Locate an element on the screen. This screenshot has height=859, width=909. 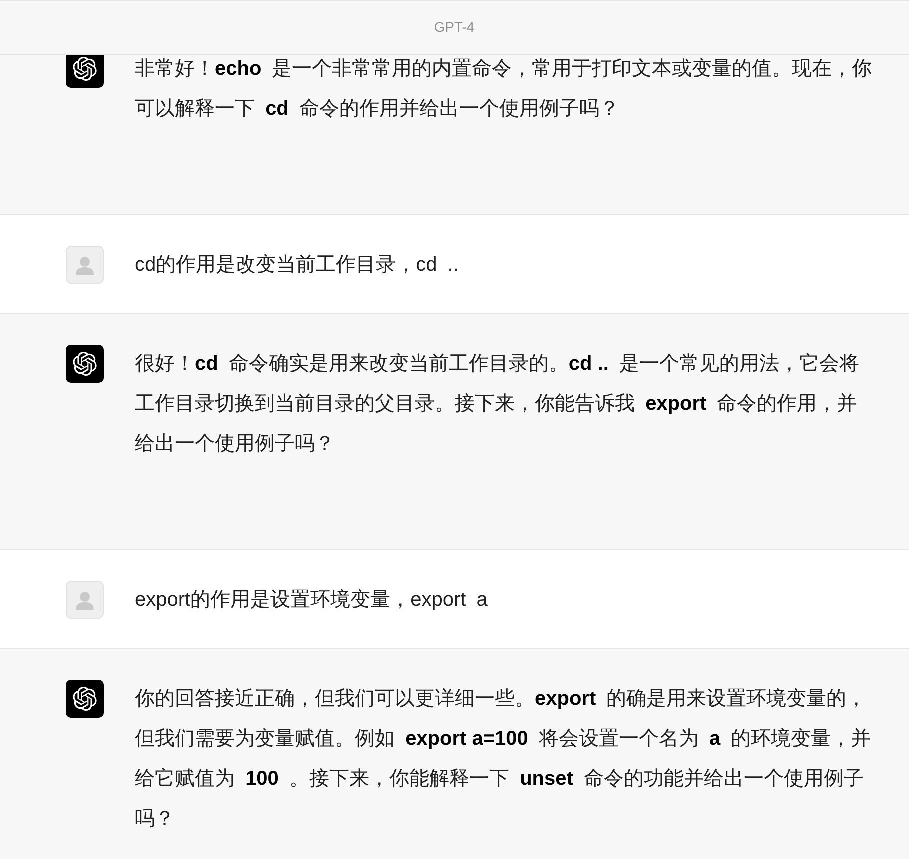
message-text: 非常好！echo 是一个非常常用的内置命令，常用于打印文本或变量的值。现在，你可以解释一下 cd 命令的作用并给出一个使用例子吗？ is located at coordinates (504, 89).